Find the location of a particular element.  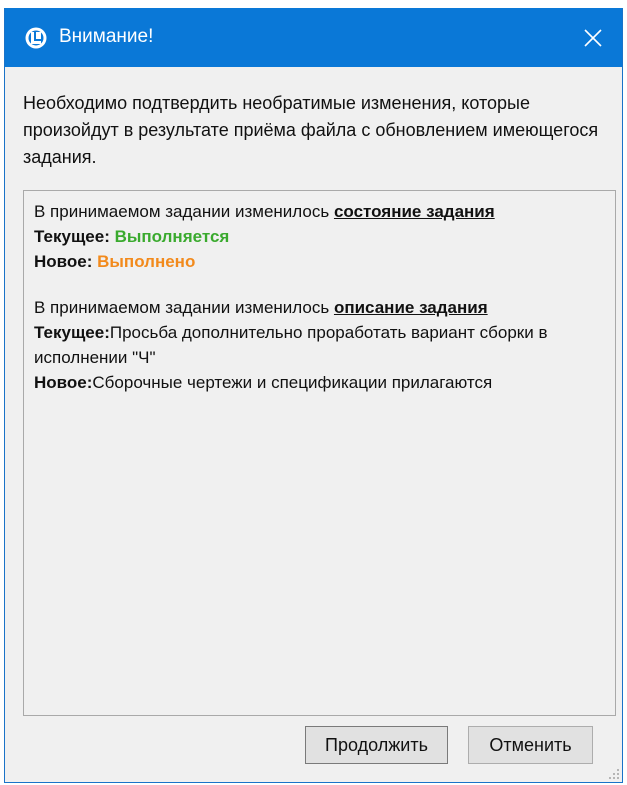

new-row: Новое: Выполнено is located at coordinates (319, 261).